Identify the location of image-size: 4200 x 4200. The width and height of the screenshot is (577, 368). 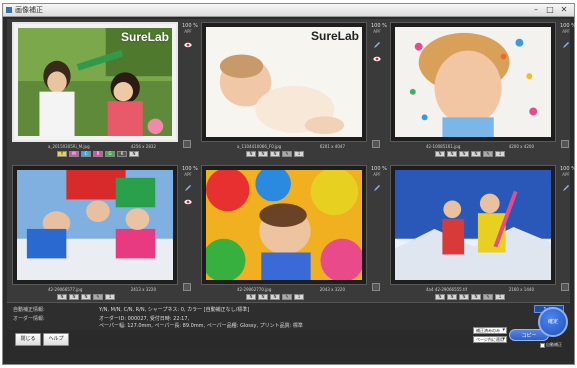
(521, 146).